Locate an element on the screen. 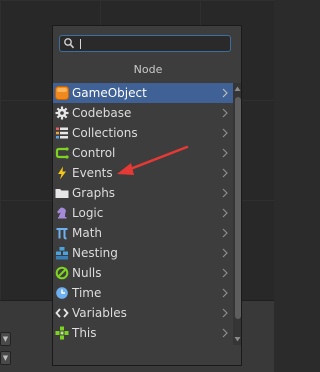 This screenshot has width=320, height=372. category-item-events: Events is located at coordinates (143, 173).